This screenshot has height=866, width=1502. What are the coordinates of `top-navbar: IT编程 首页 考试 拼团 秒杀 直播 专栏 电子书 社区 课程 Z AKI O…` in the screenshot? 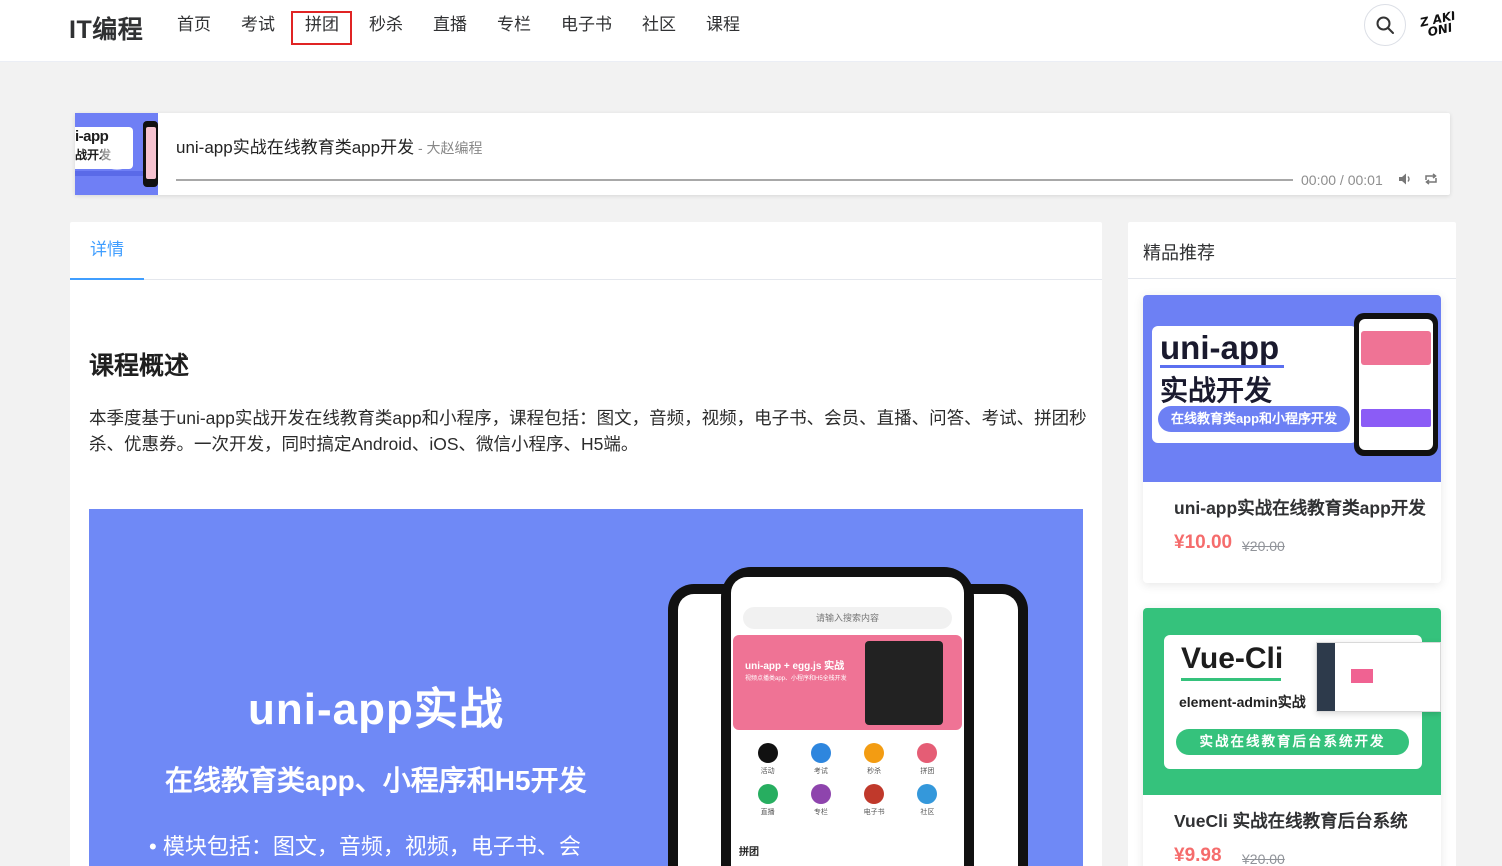 It's located at (751, 31).